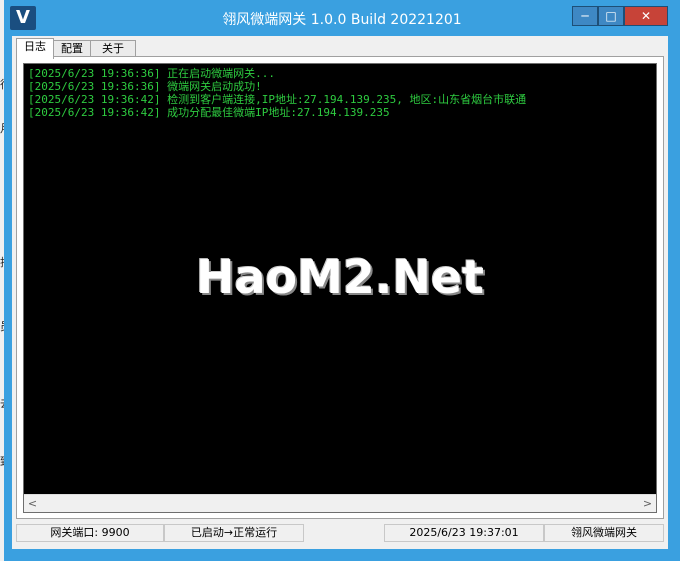 This screenshot has height=561, width=680. What do you see at coordinates (646, 16) in the screenshot?
I see `close-button: ✕` at bounding box center [646, 16].